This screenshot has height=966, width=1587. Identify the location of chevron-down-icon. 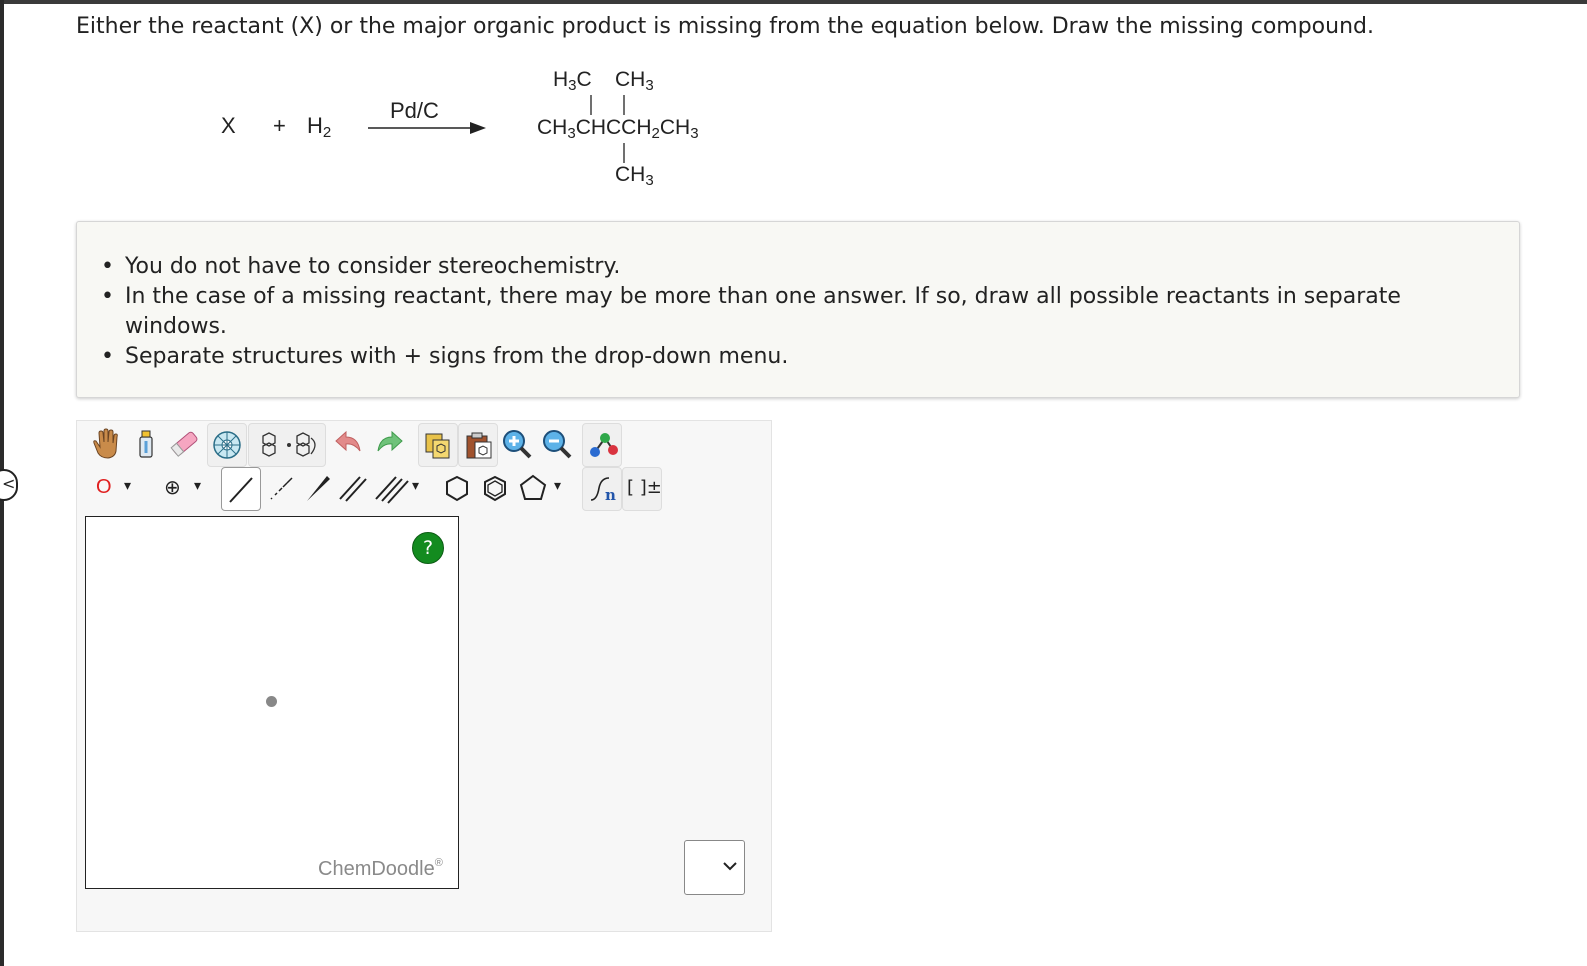
(730, 869).